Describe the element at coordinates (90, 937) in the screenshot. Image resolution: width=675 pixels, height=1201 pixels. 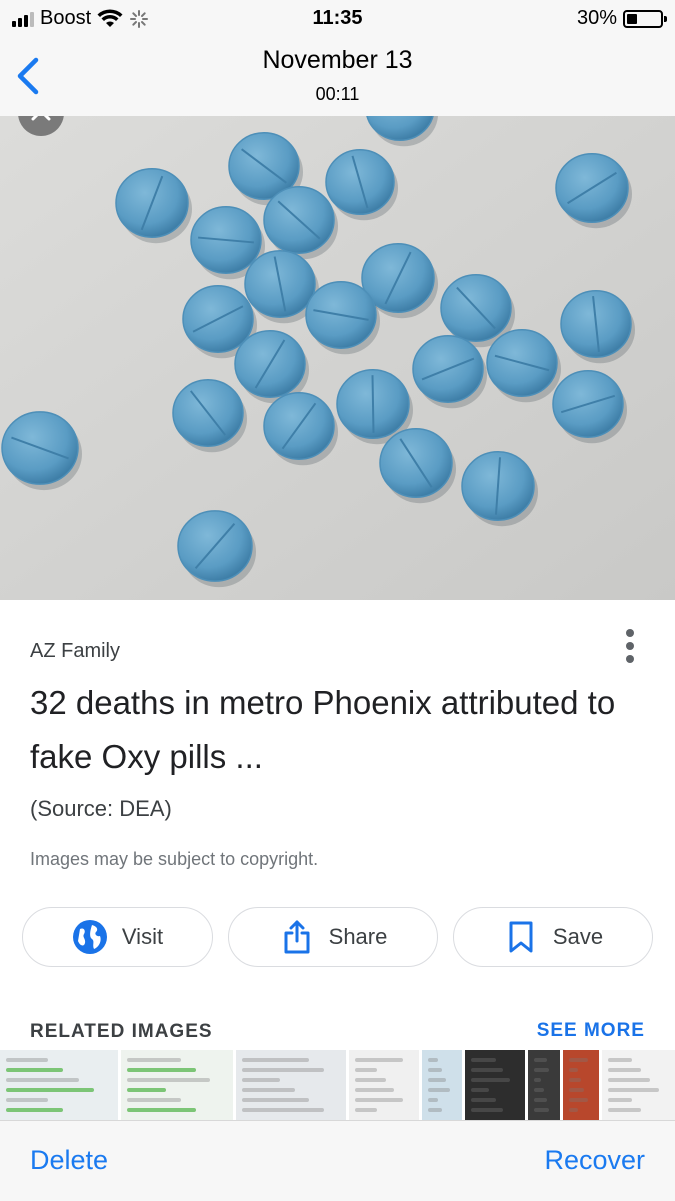
I see `globe-icon` at that location.